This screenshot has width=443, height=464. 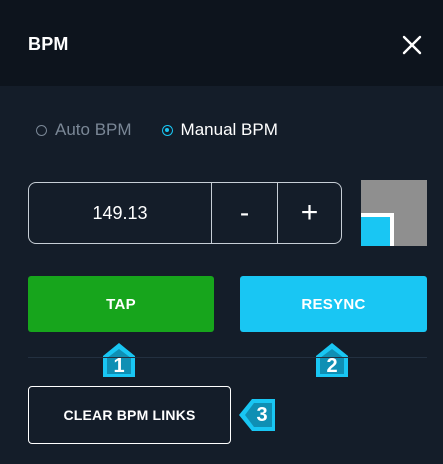 What do you see at coordinates (41, 130) in the screenshot?
I see `radio-unchecked-icon` at bounding box center [41, 130].